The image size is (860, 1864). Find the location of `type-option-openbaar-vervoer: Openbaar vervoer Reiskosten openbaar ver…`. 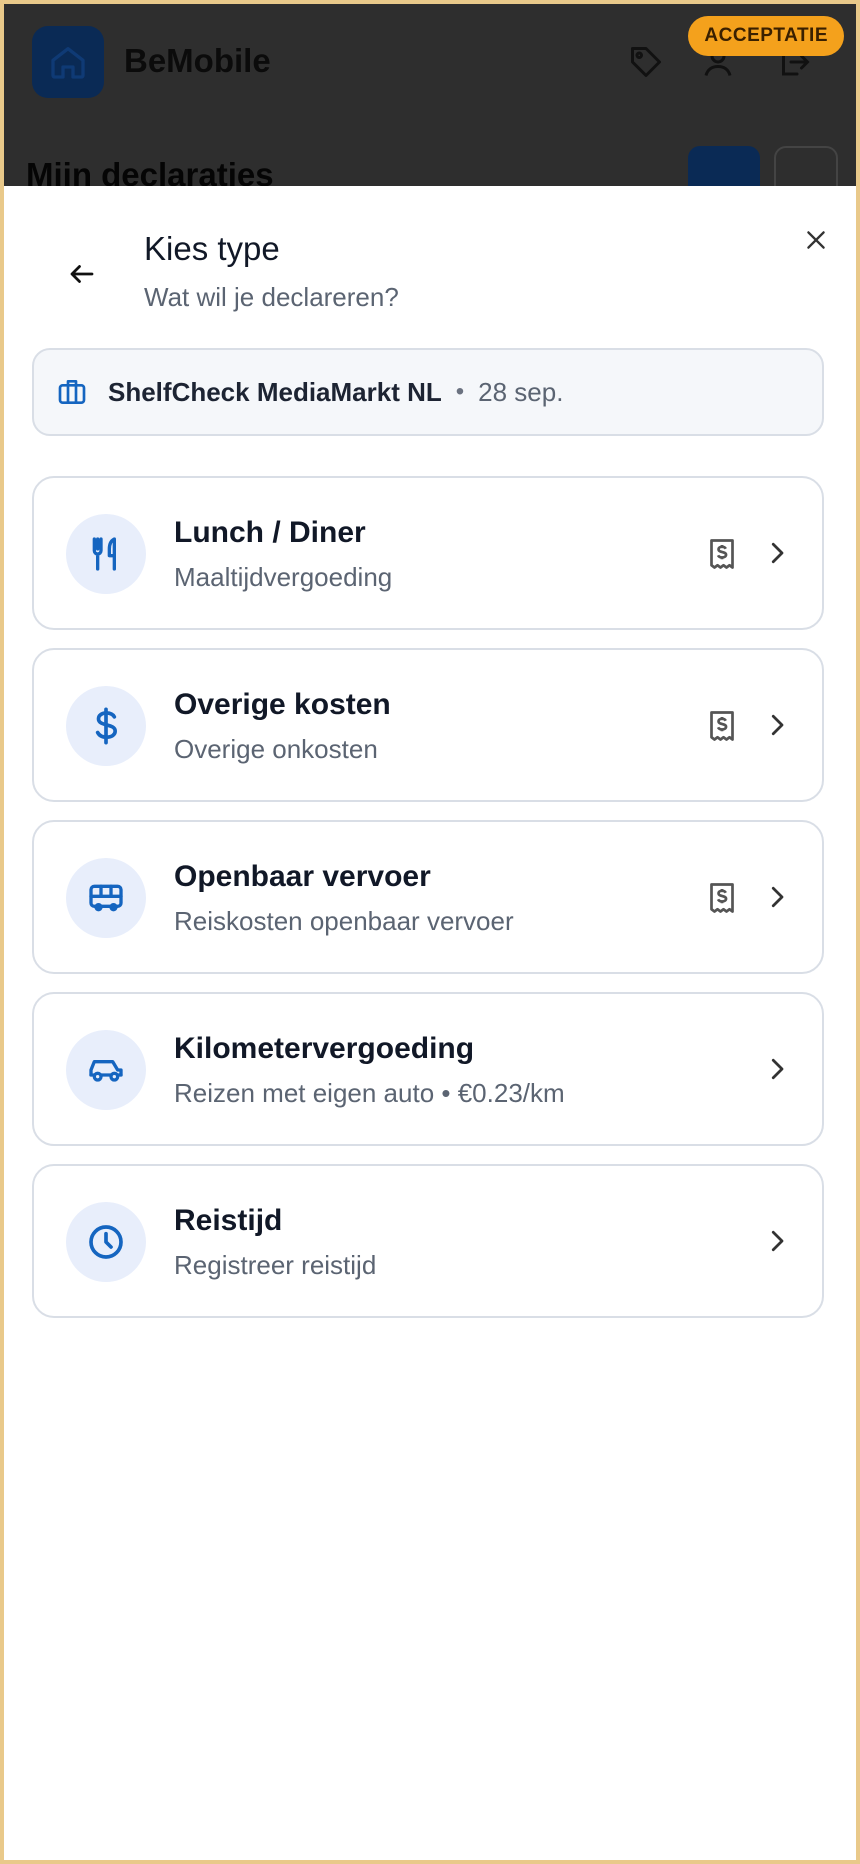

type-option-openbaar-vervoer: Openbaar vervoer Reiskosten openbaar ver… is located at coordinates (428, 897).